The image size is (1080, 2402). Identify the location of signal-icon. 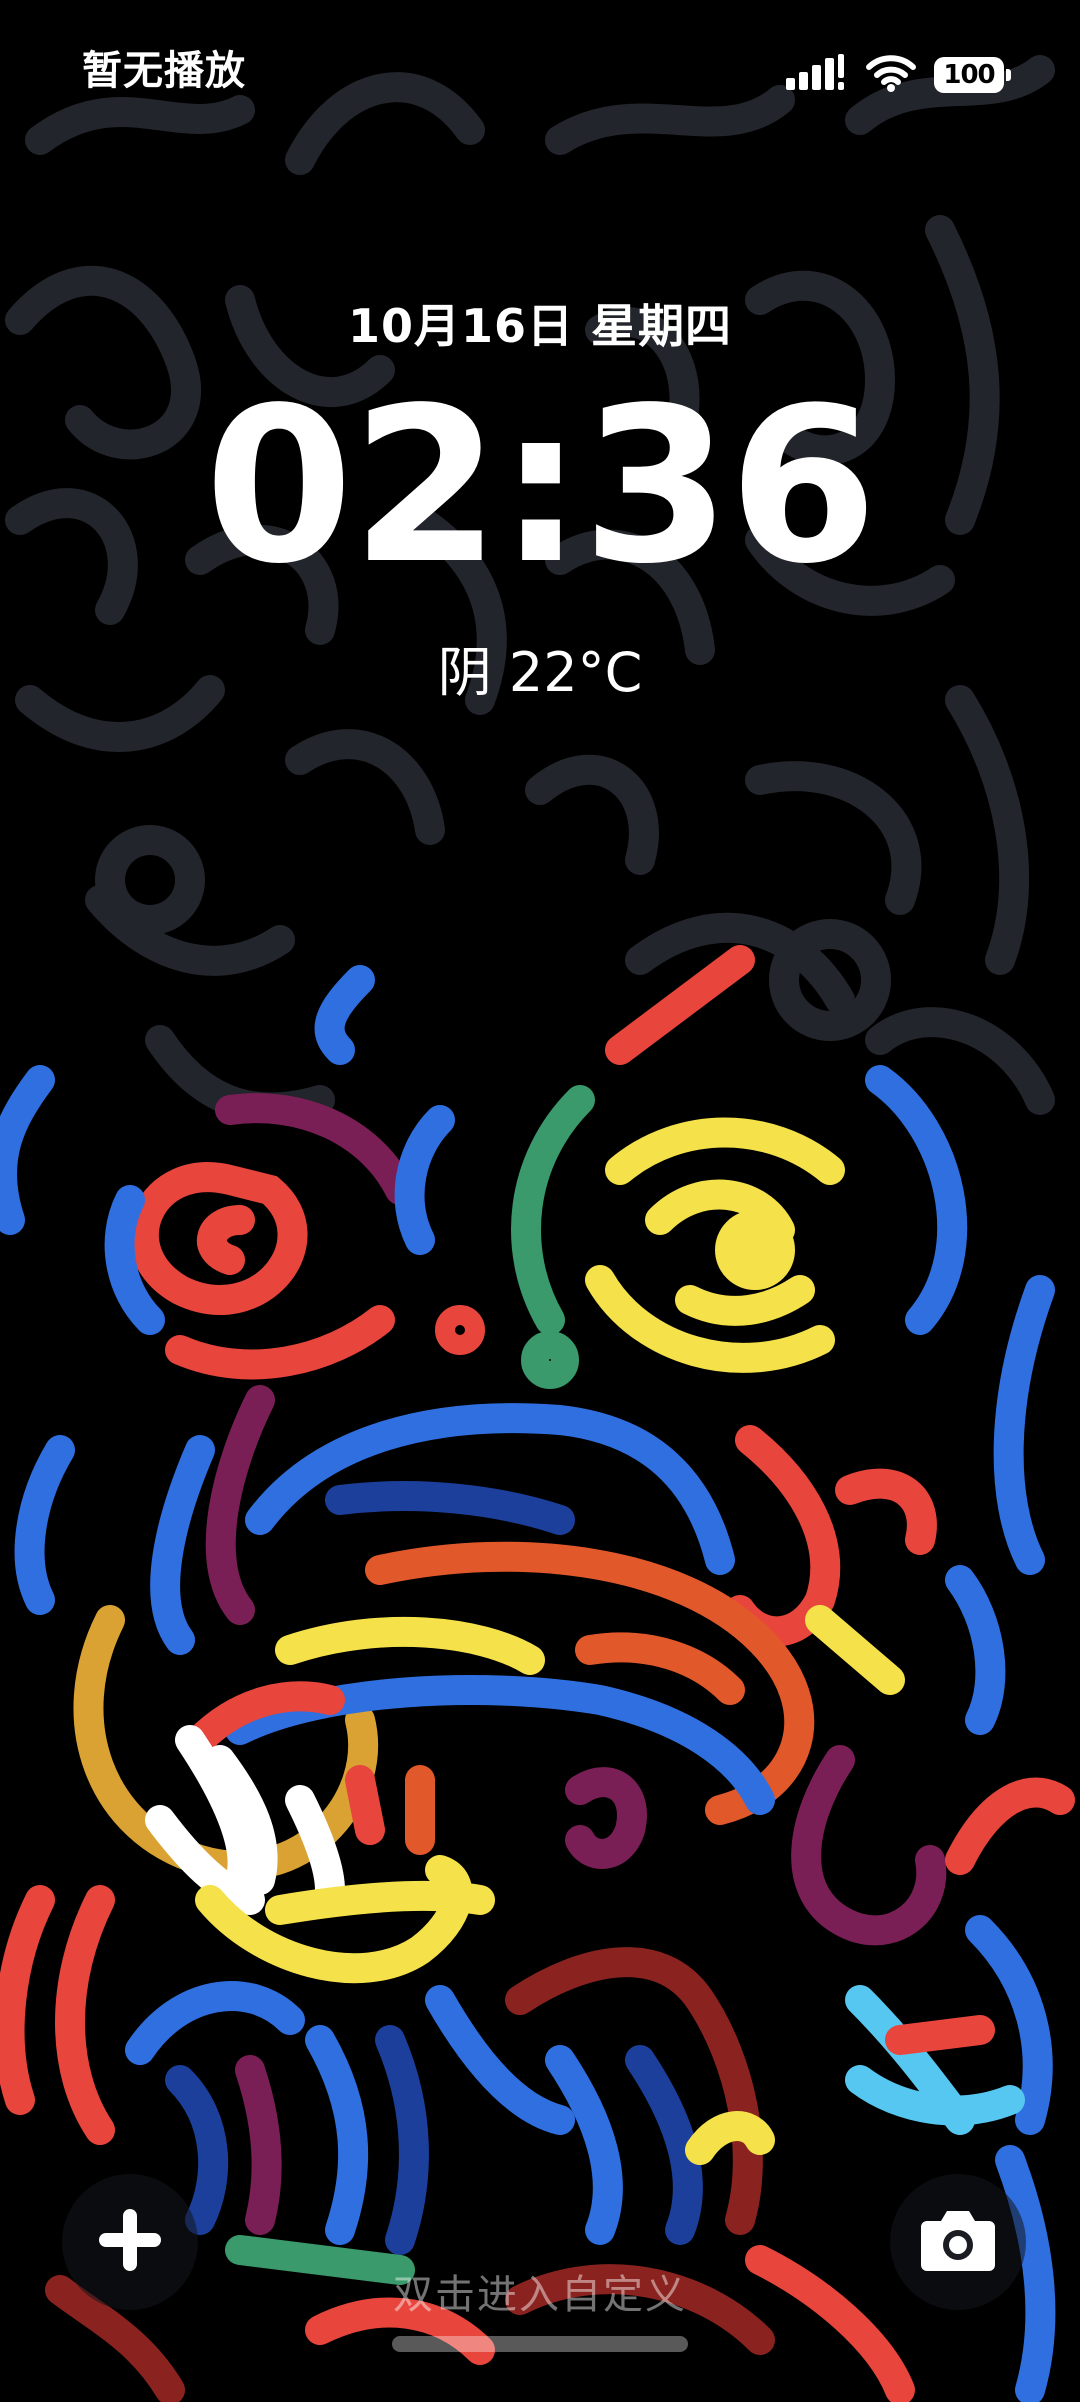
(817, 75).